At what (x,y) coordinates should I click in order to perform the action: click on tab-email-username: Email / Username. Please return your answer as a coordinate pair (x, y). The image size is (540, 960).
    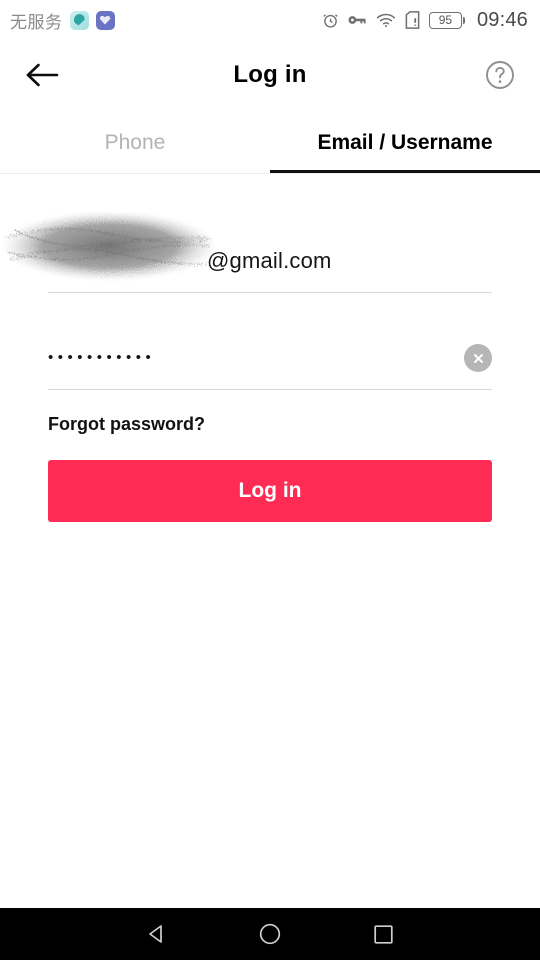
    Looking at the image, I should click on (405, 143).